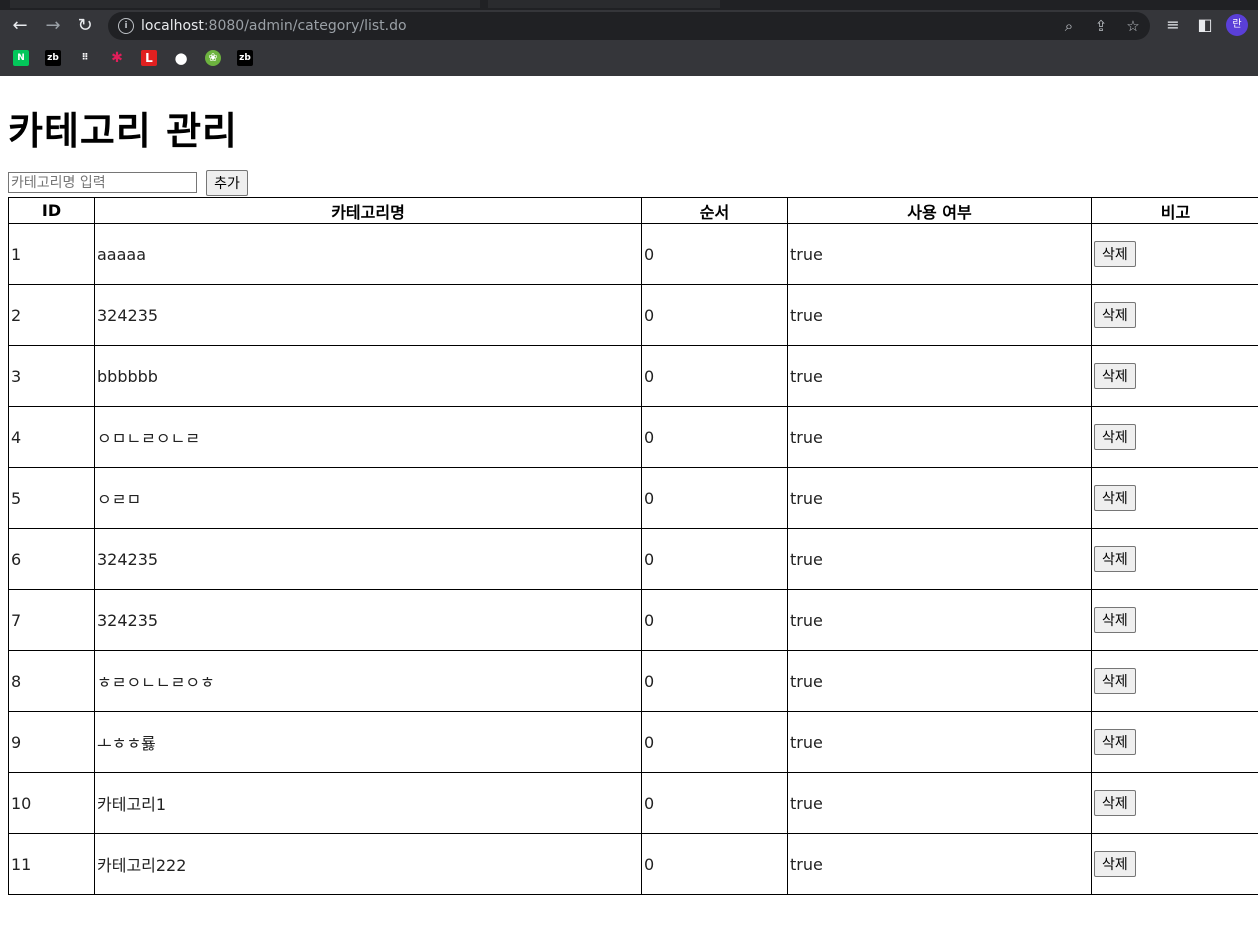 This screenshot has width=1258, height=928. Describe the element at coordinates (20, 26) in the screenshot. I see `back-icon: ←` at that location.